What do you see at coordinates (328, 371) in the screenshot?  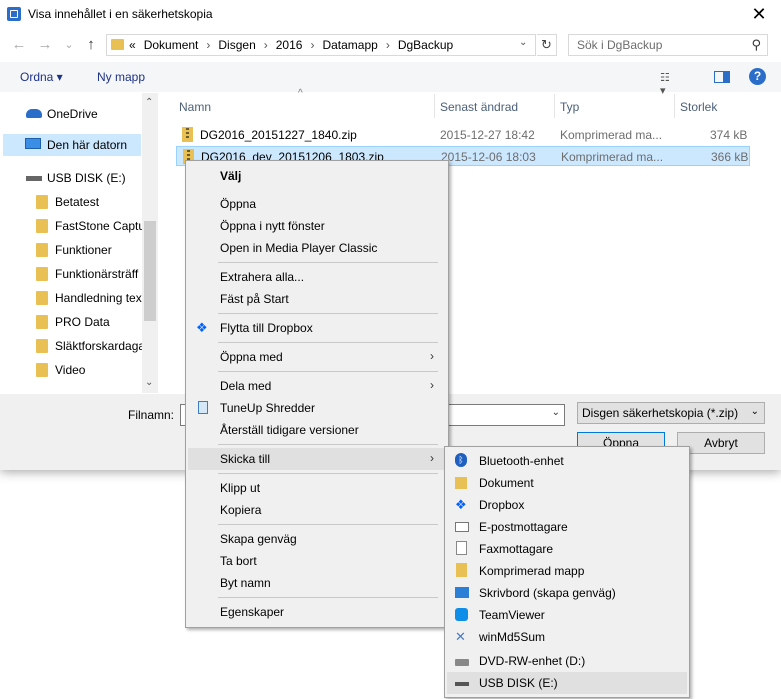 I see `menu-separator` at bounding box center [328, 371].